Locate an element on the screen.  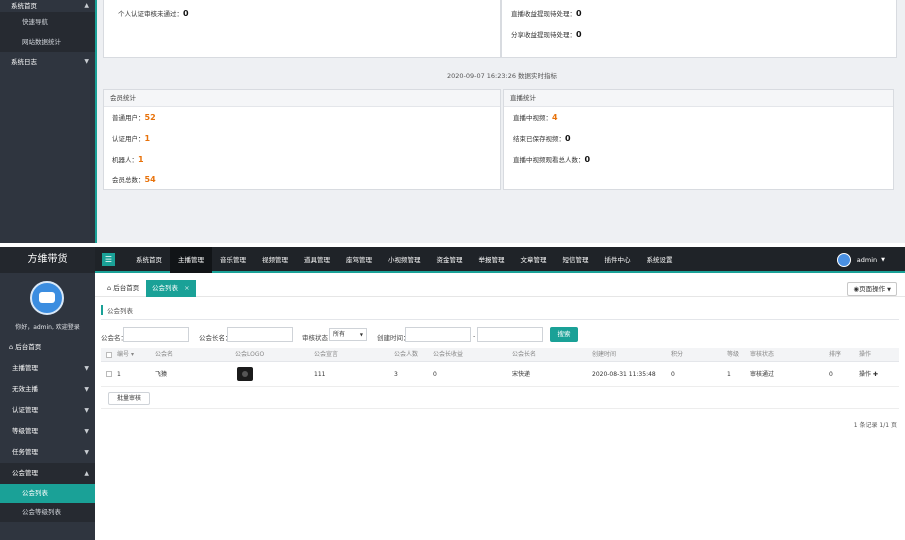
audit-summary-box: 个人认证审核未通过：0 is located at coordinates (302, 29).